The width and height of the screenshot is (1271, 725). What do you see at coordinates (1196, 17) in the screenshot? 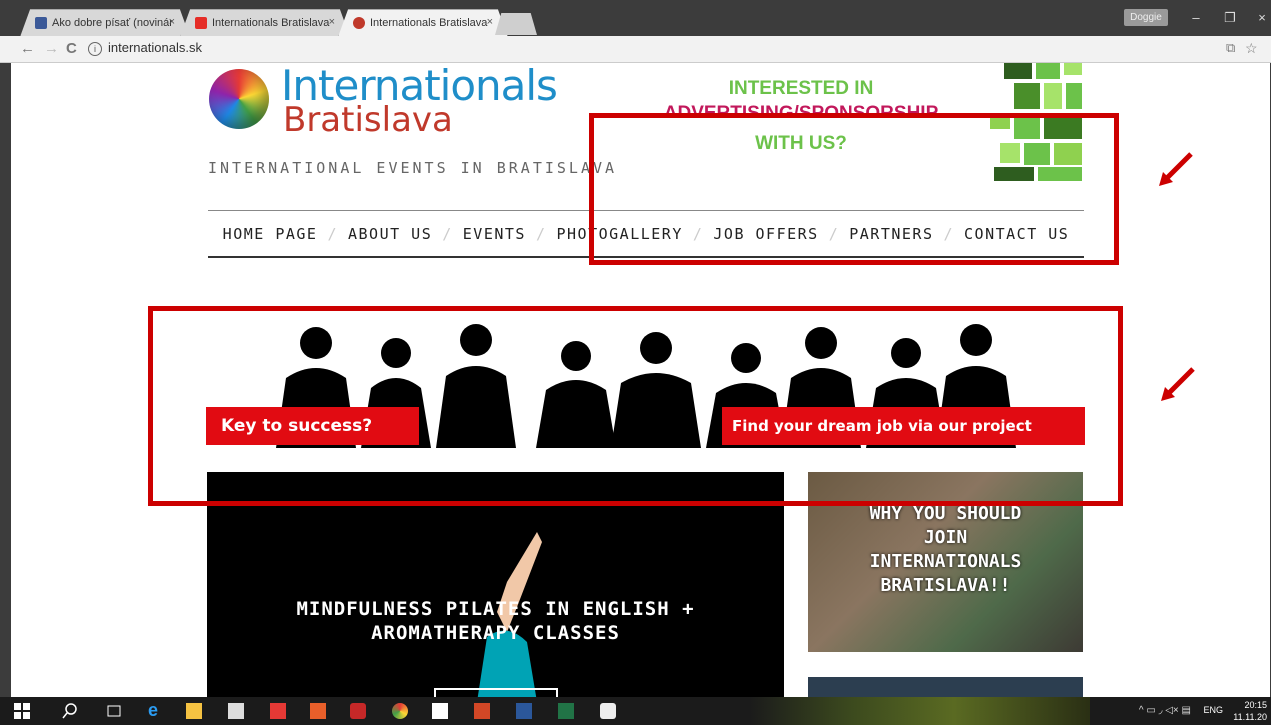
I see `minimize-button: –` at bounding box center [1196, 17].